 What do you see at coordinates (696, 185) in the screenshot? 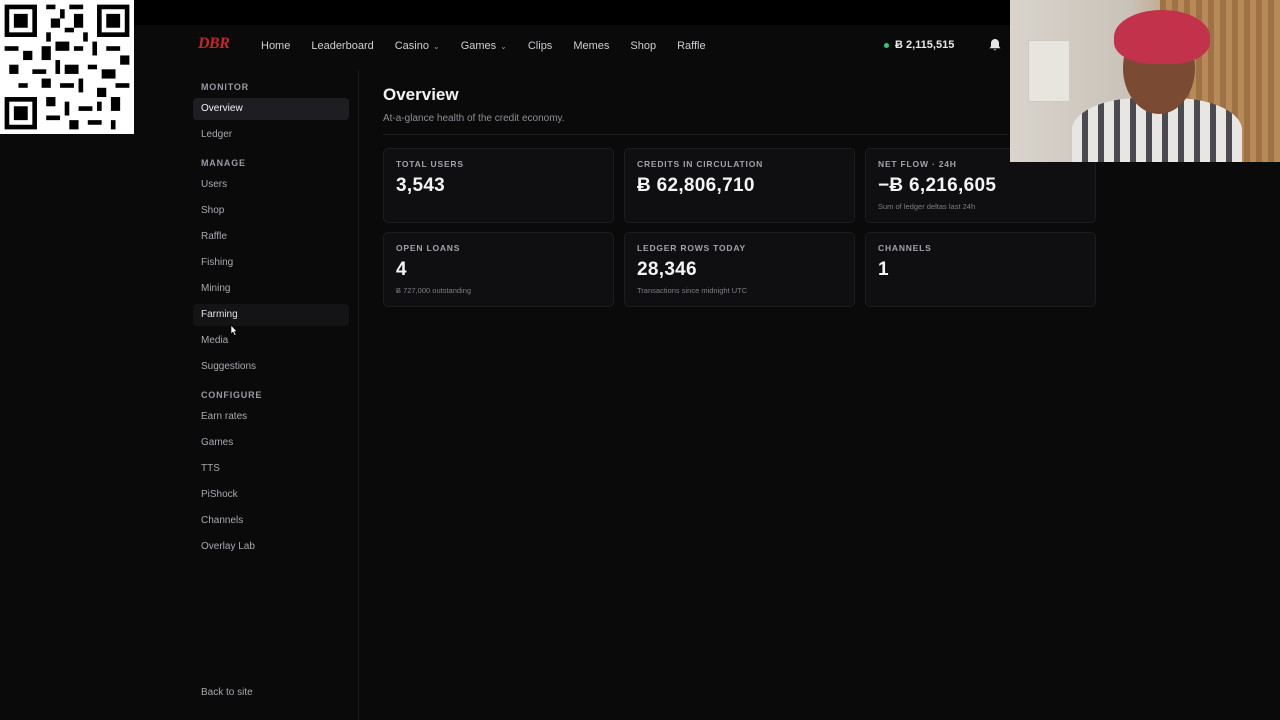
I see `stat-value: Ƀ 62,806,710` at bounding box center [696, 185].